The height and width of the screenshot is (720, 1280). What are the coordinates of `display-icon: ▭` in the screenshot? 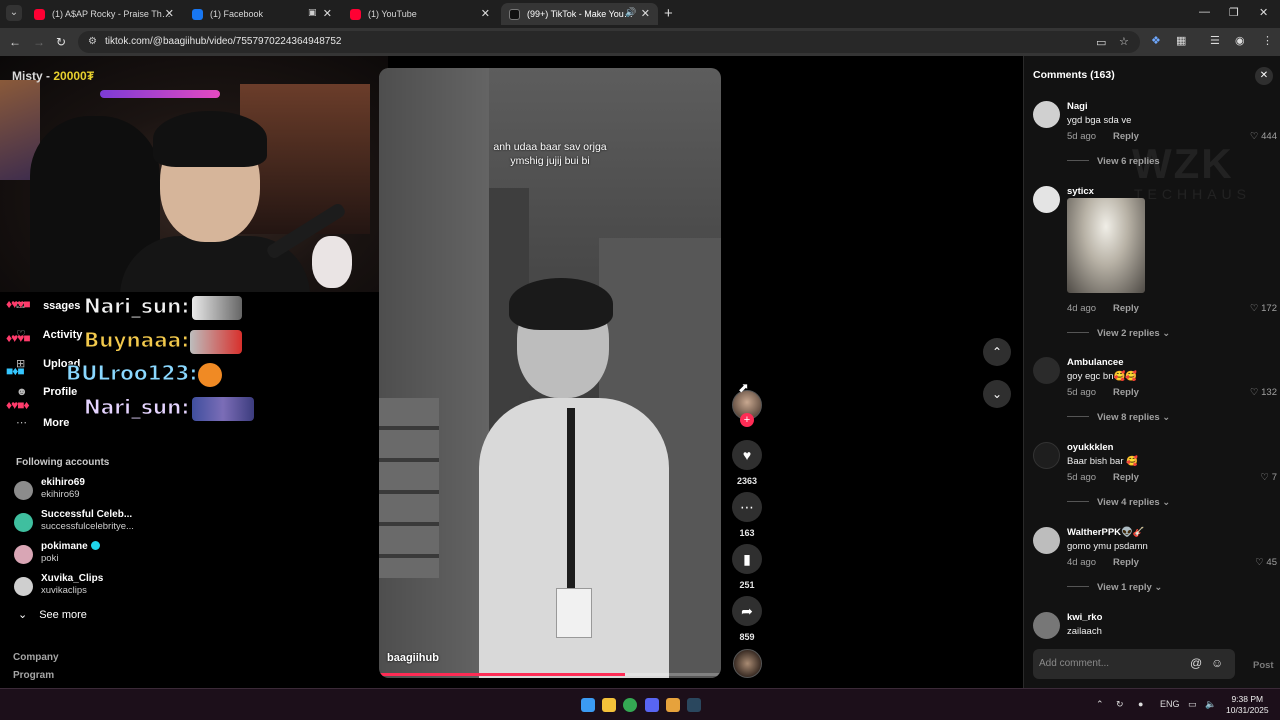 It's located at (1192, 704).